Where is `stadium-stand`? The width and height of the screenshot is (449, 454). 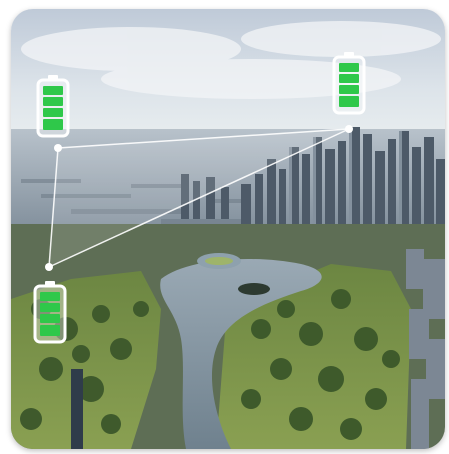
stadium-stand is located at coordinates (77, 409).